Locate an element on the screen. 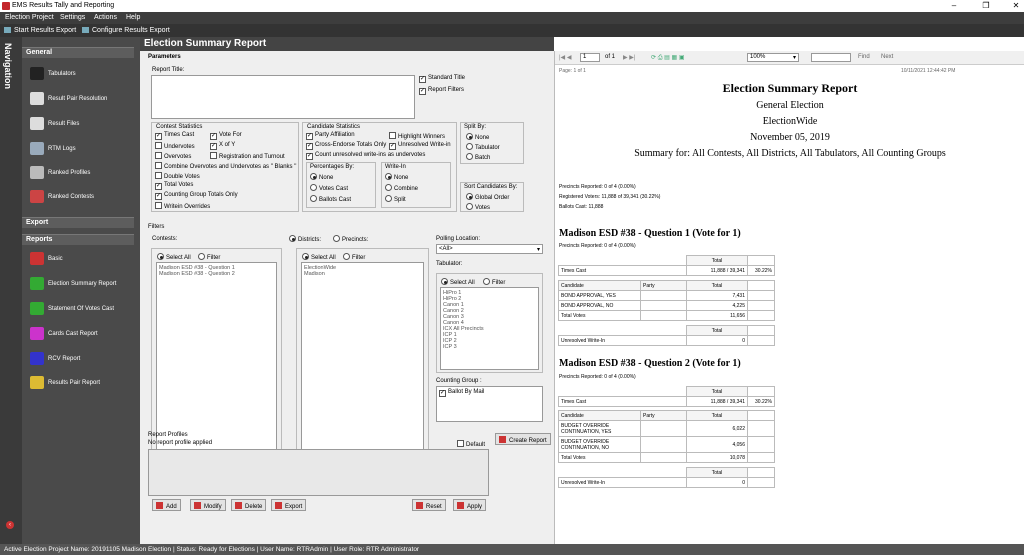 The height and width of the screenshot is (555, 1024). polling-location-select: <All> ▾ is located at coordinates (489, 249).